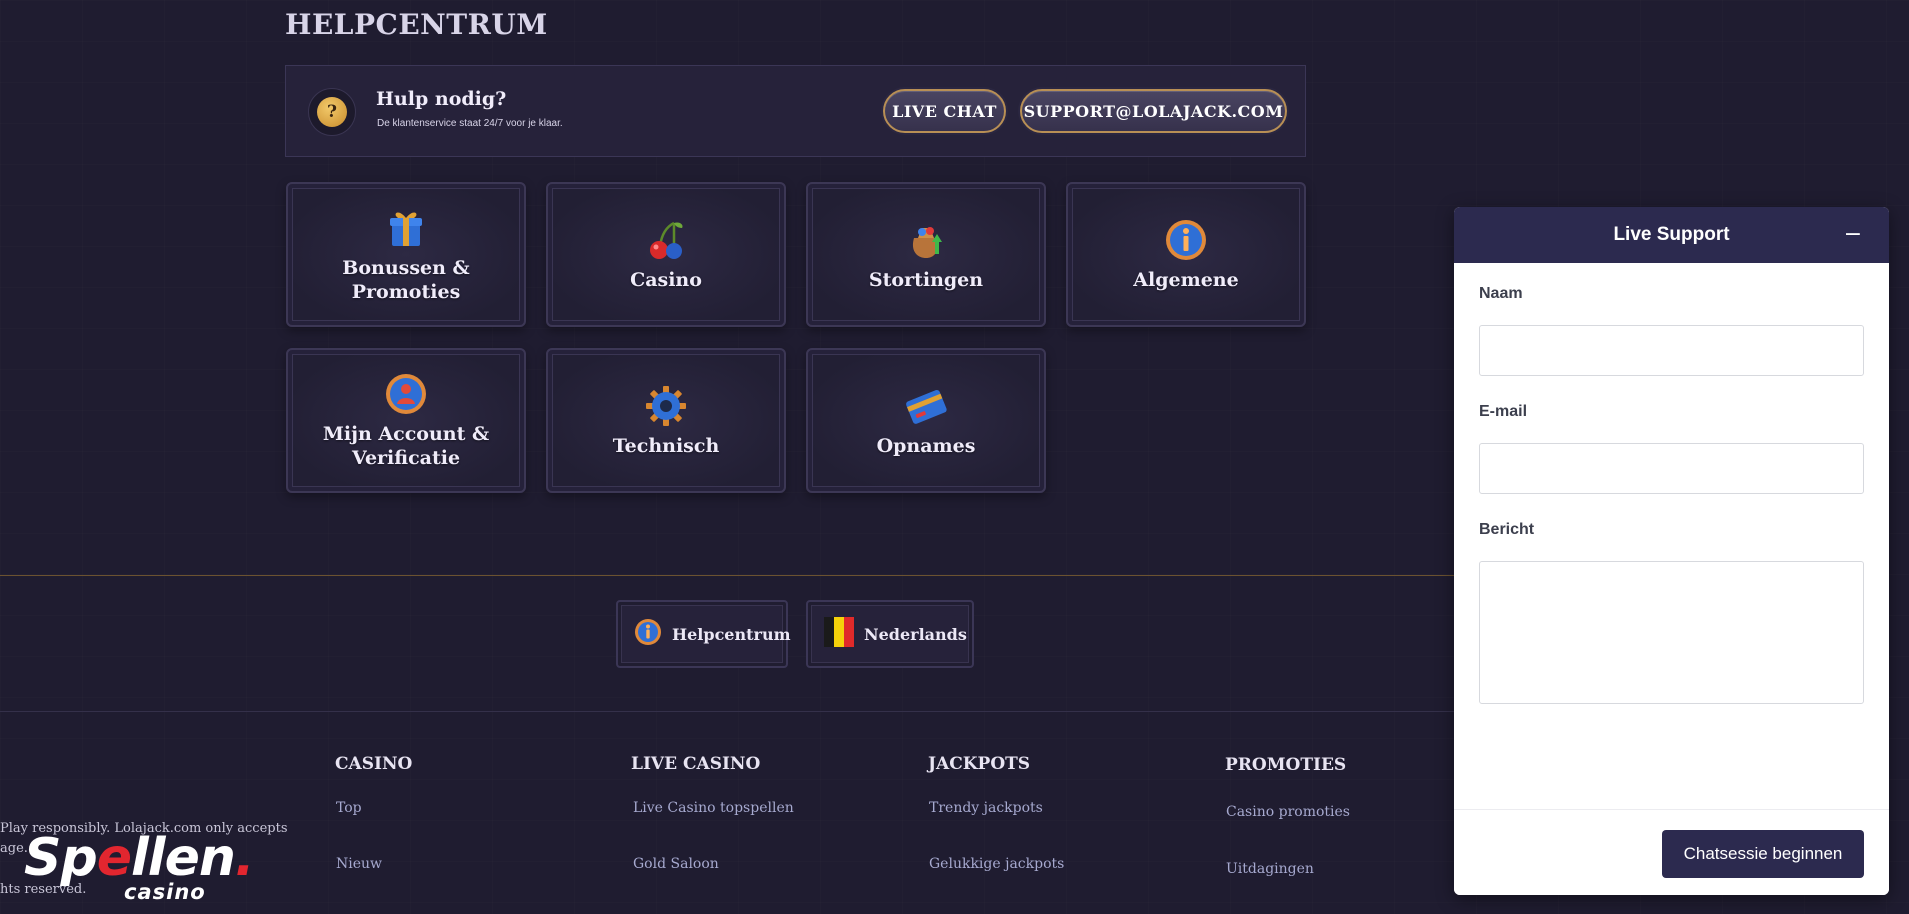  What do you see at coordinates (666, 240) in the screenshot?
I see `cherries-icon` at bounding box center [666, 240].